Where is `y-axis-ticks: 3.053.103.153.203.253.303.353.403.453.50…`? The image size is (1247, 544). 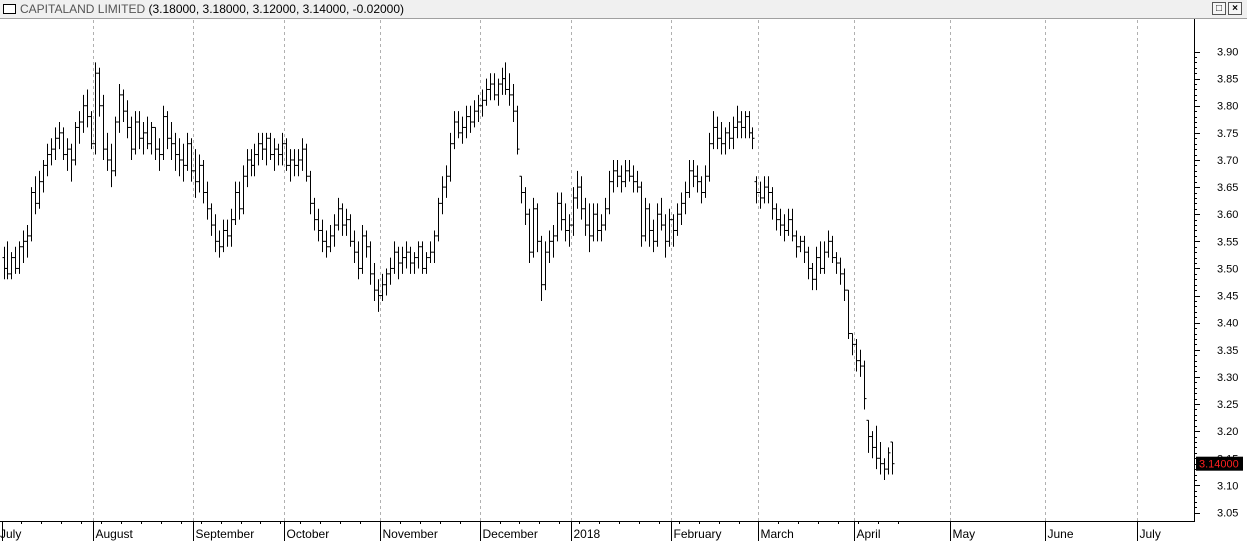 y-axis-ticks: 3.053.103.153.203.253.303.353.403.453.50… is located at coordinates (1216, 283).